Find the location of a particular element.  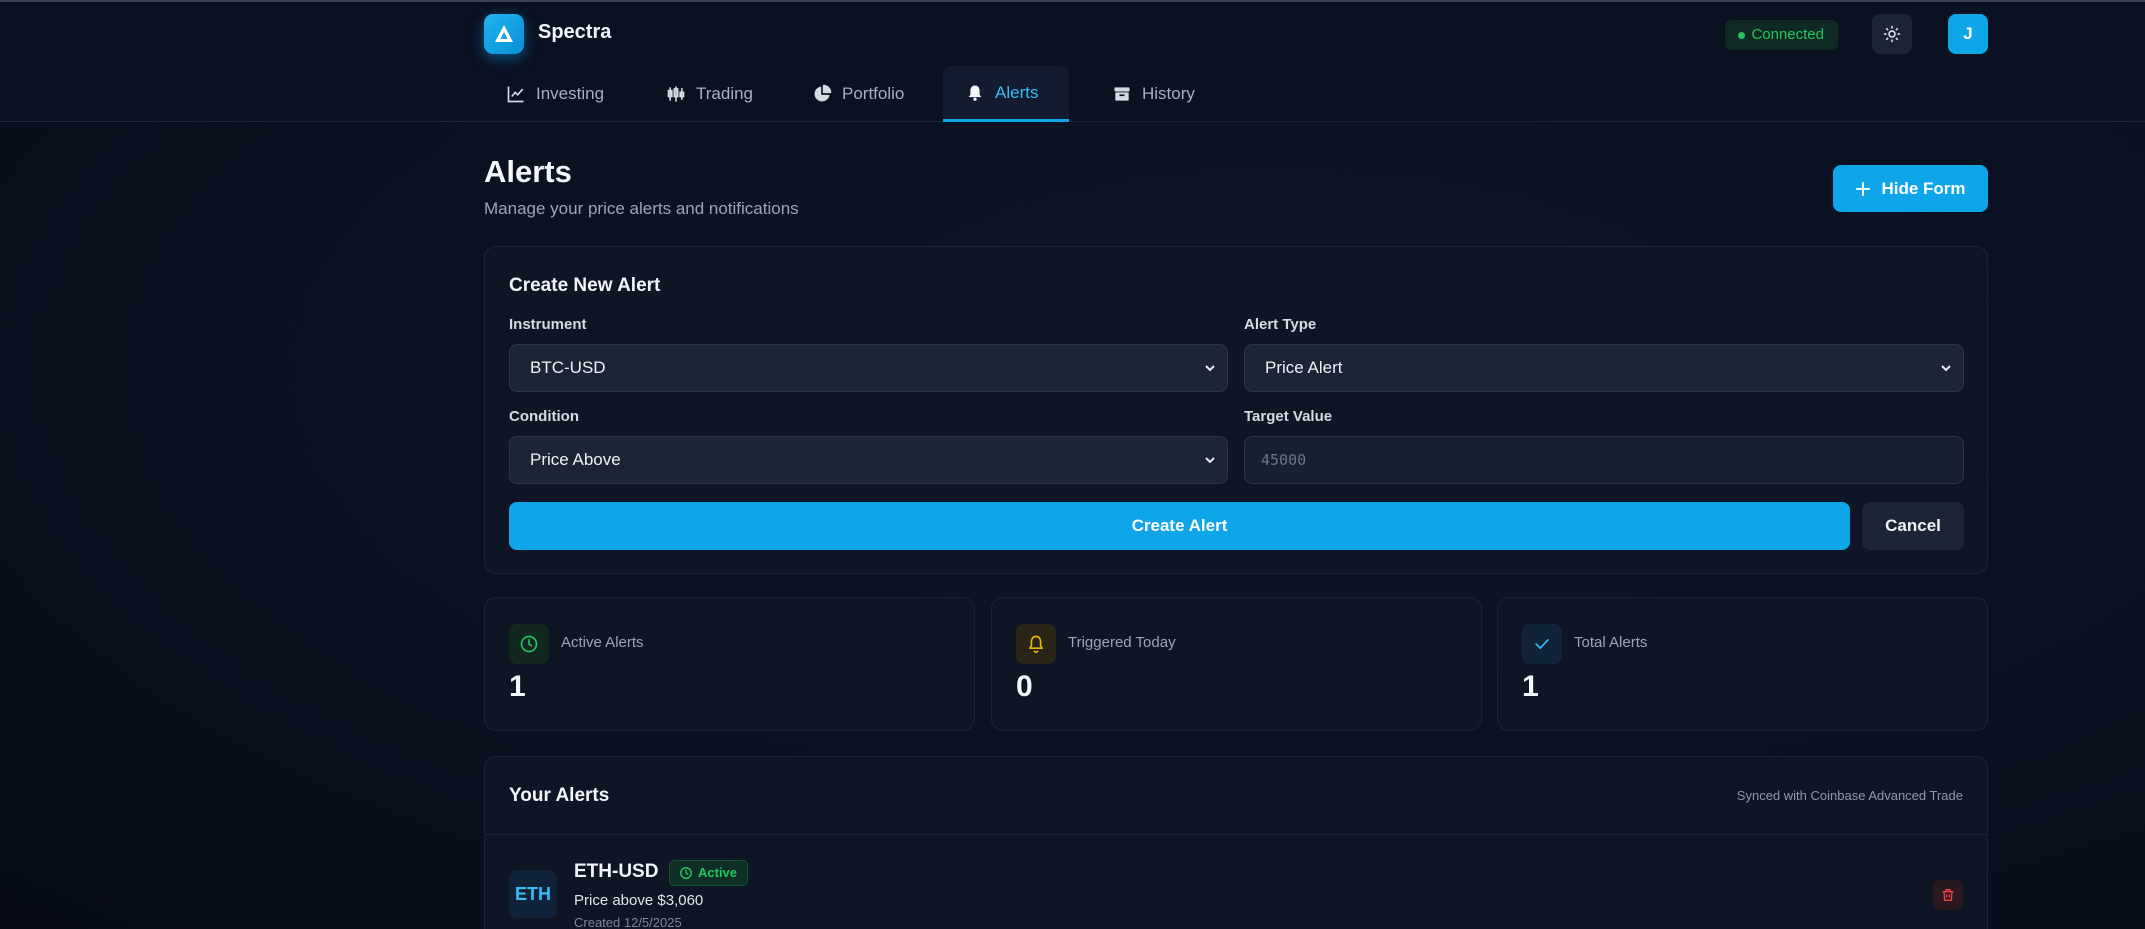

tab-label: Alerts is located at coordinates (1017, 92).